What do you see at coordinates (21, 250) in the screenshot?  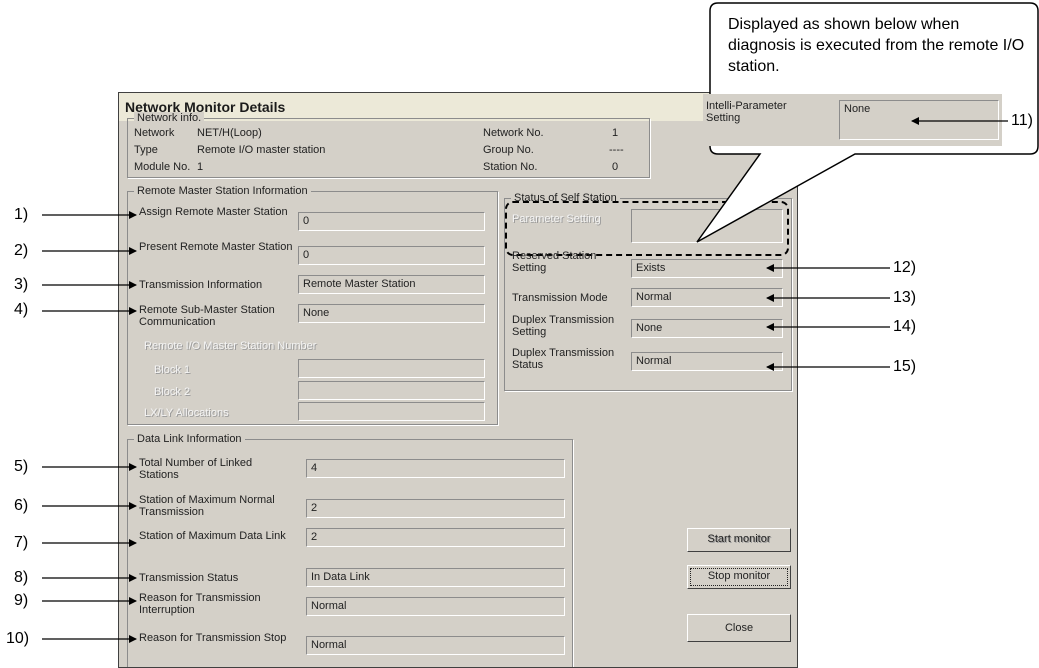 I see `annotation-2: 2)` at bounding box center [21, 250].